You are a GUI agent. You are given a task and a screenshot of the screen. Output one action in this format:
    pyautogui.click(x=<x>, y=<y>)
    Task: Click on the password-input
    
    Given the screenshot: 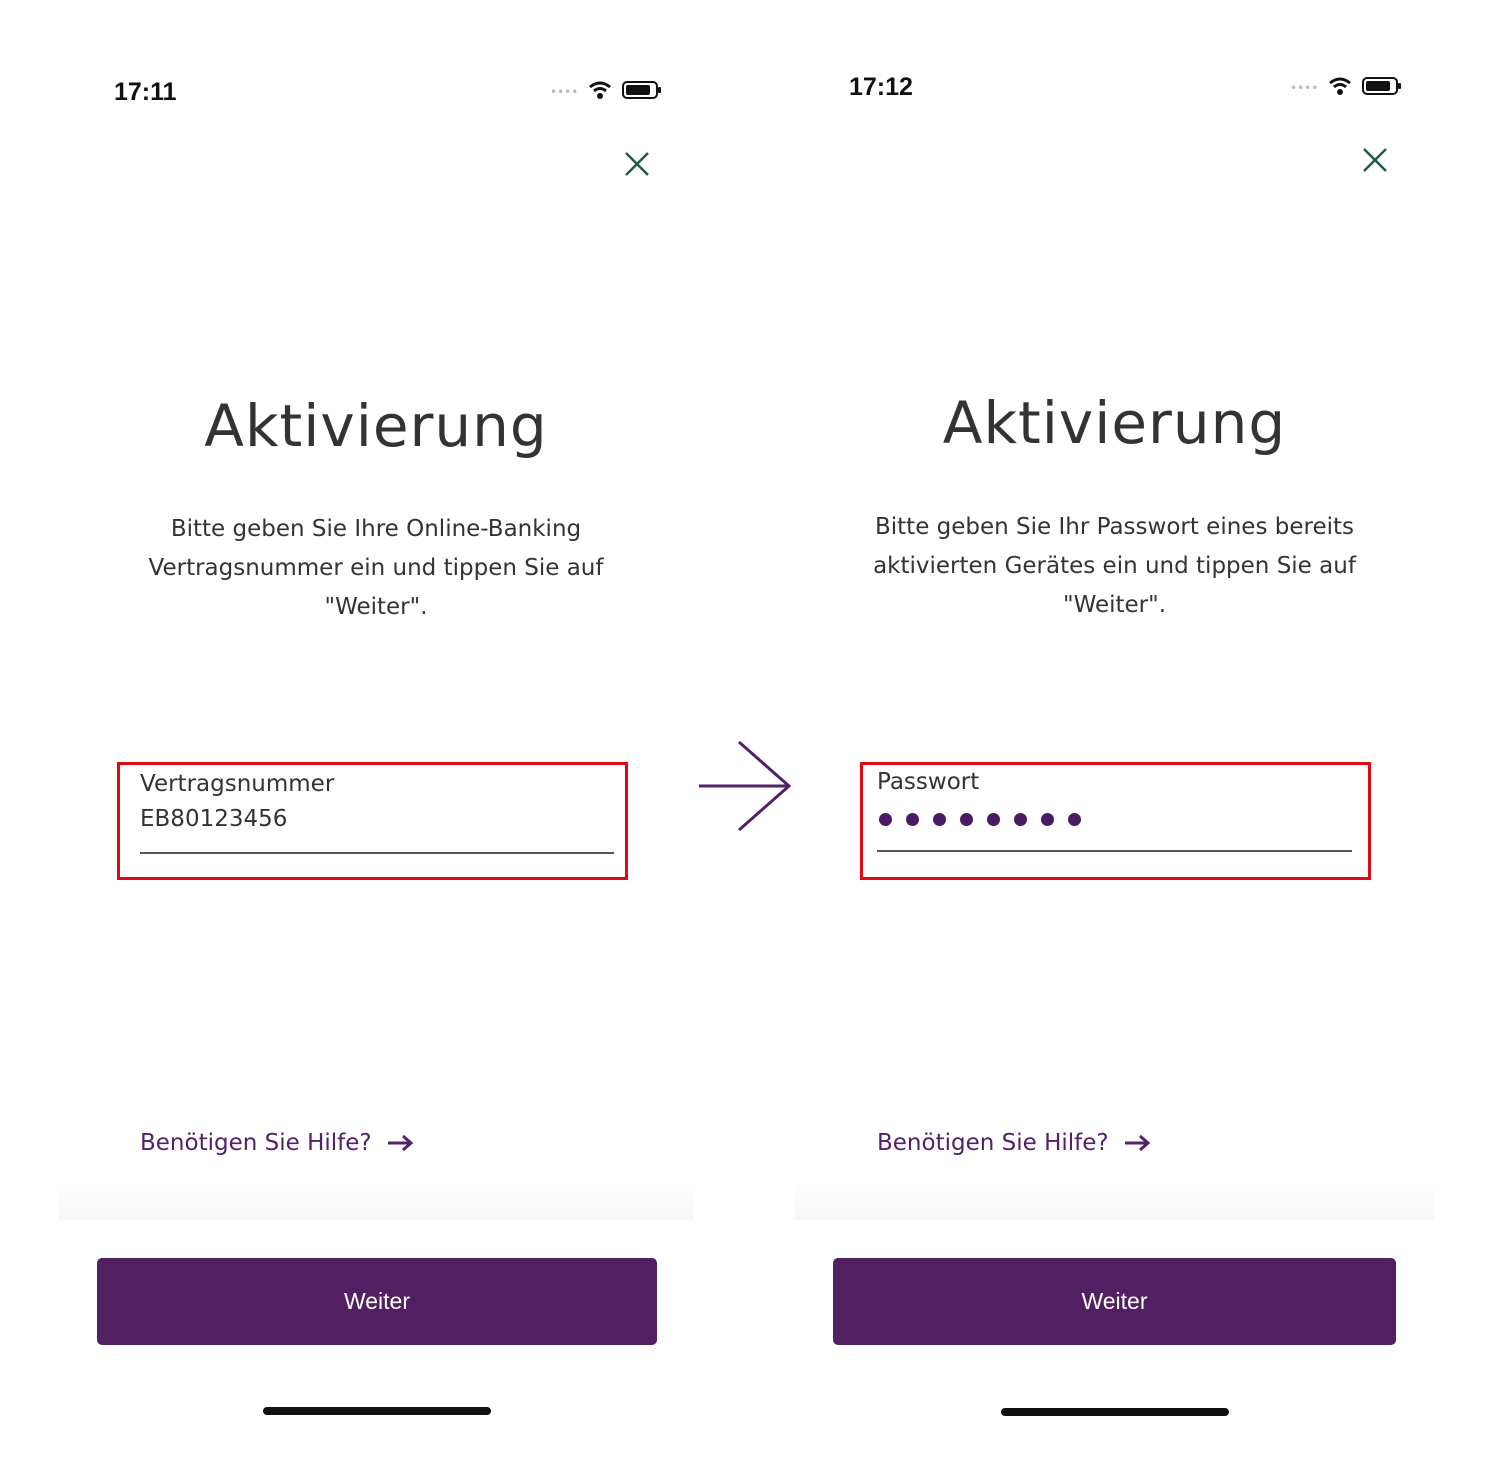 What is the action you would take?
    pyautogui.click(x=980, y=819)
    